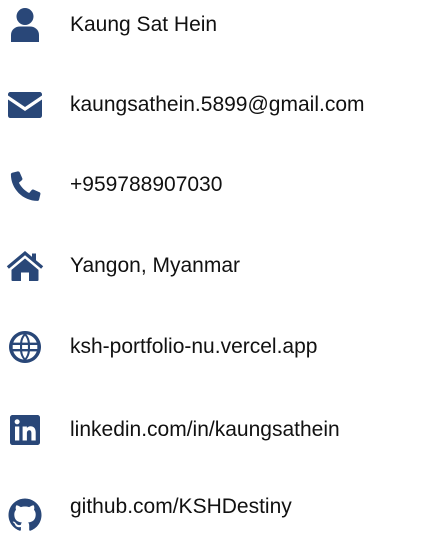 This screenshot has height=540, width=444. I want to click on contact-name: Kaung Sat Hein, so click(144, 24).